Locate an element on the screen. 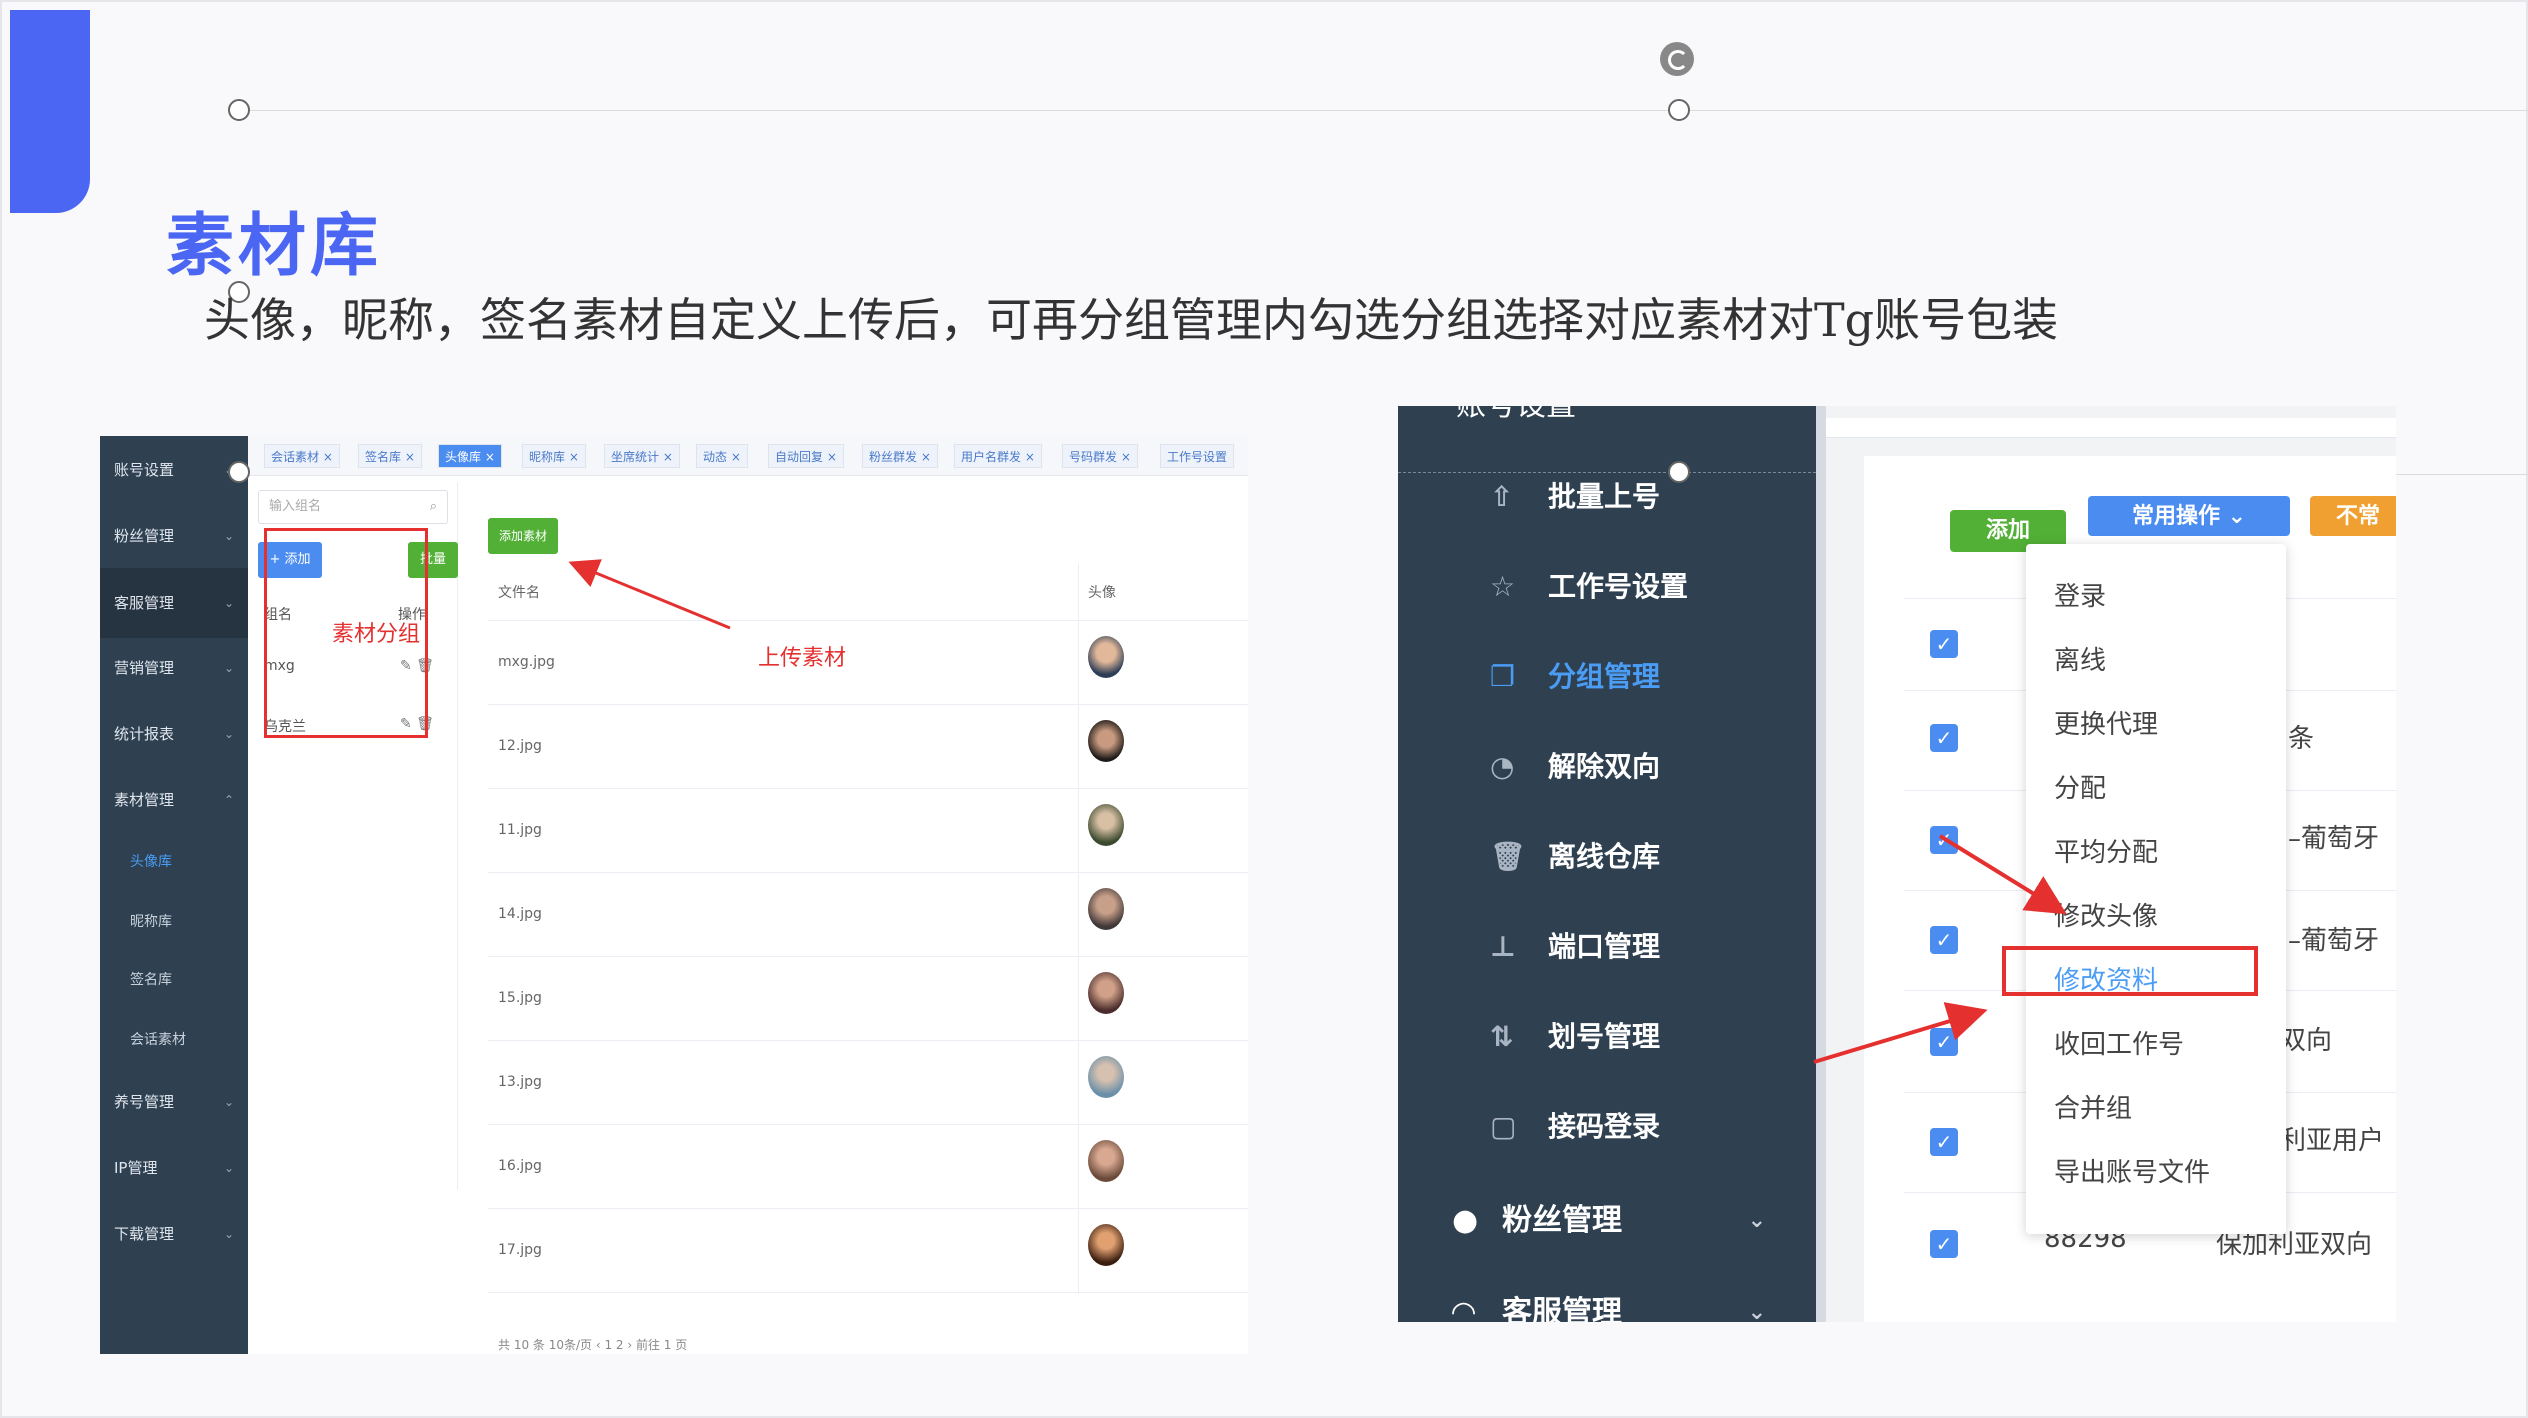  star-icon: ☆ is located at coordinates (1503, 586).